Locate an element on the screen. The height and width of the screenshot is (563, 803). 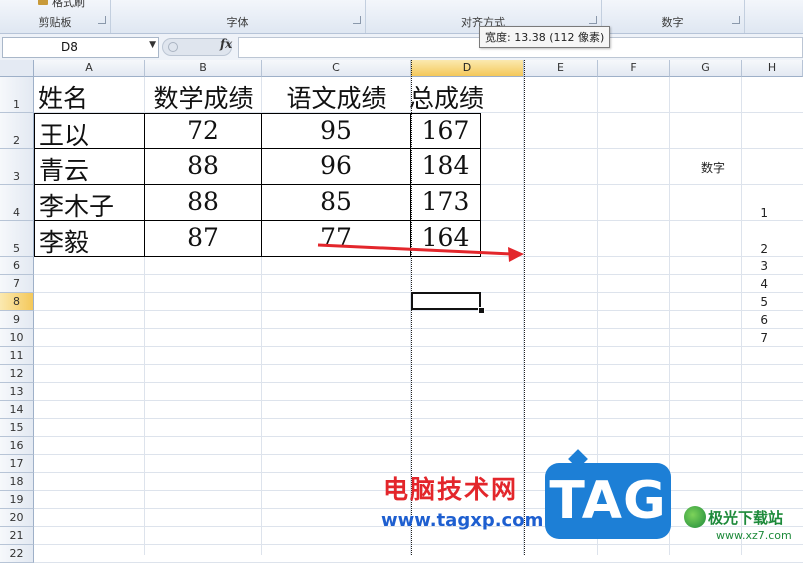
watermark-site2-url: www.xz7.com is located at coordinates (754, 535).